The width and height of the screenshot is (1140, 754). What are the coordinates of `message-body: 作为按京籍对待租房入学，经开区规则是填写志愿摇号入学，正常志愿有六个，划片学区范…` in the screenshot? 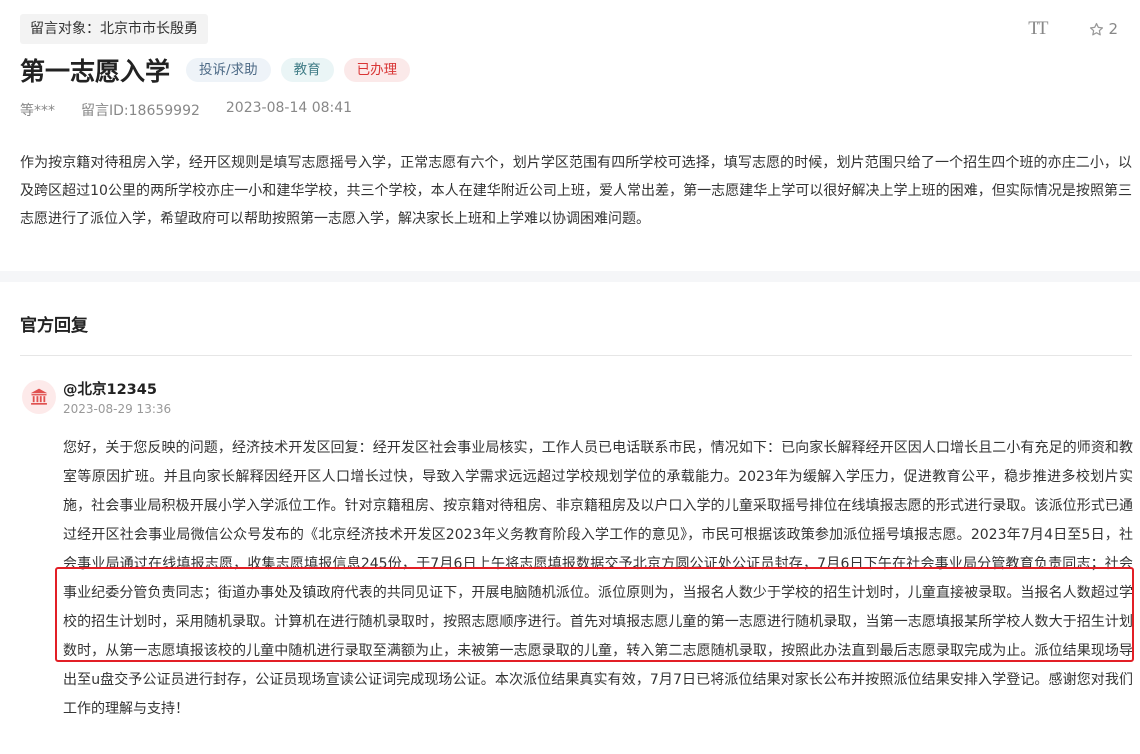 It's located at (576, 191).